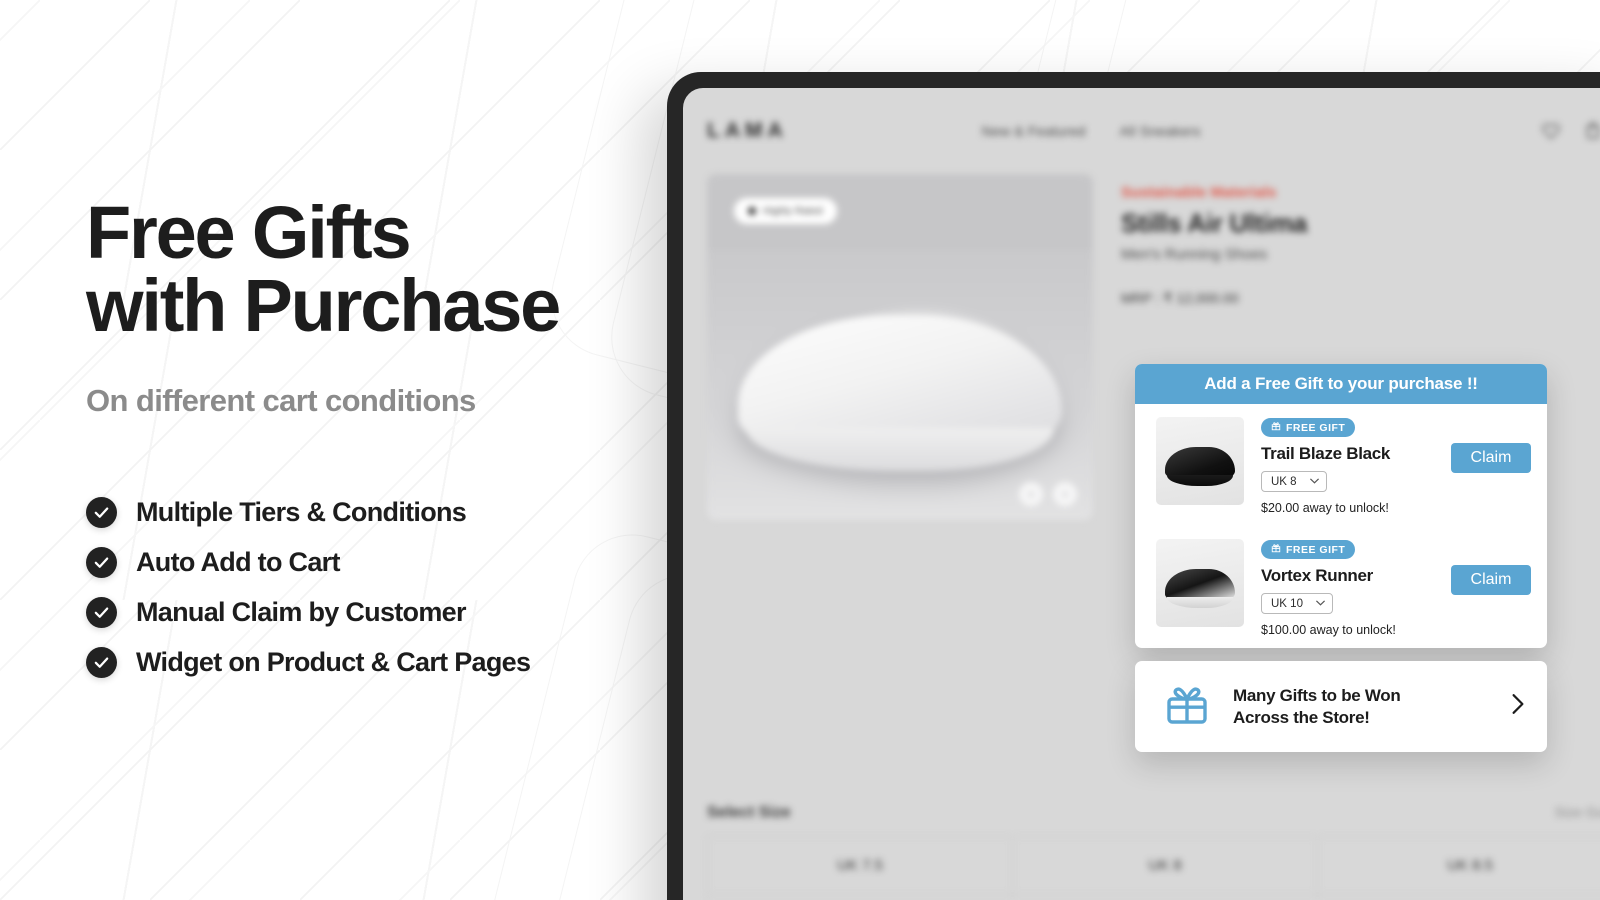 The width and height of the screenshot is (1600, 900). Describe the element at coordinates (860, 866) in the screenshot. I see `size-option: UK 7.5` at that location.